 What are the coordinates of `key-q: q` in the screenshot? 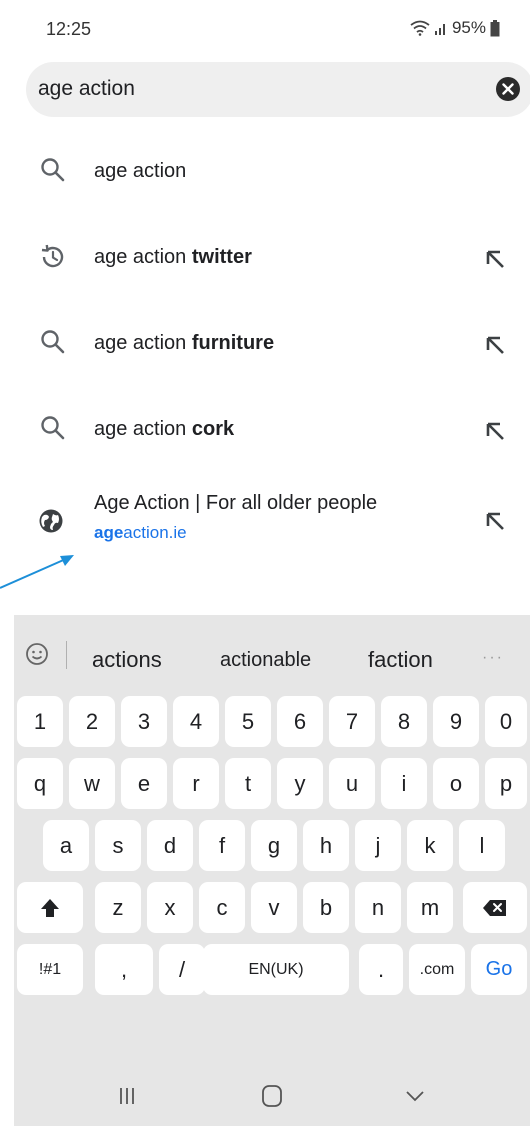 It's located at (40, 783).